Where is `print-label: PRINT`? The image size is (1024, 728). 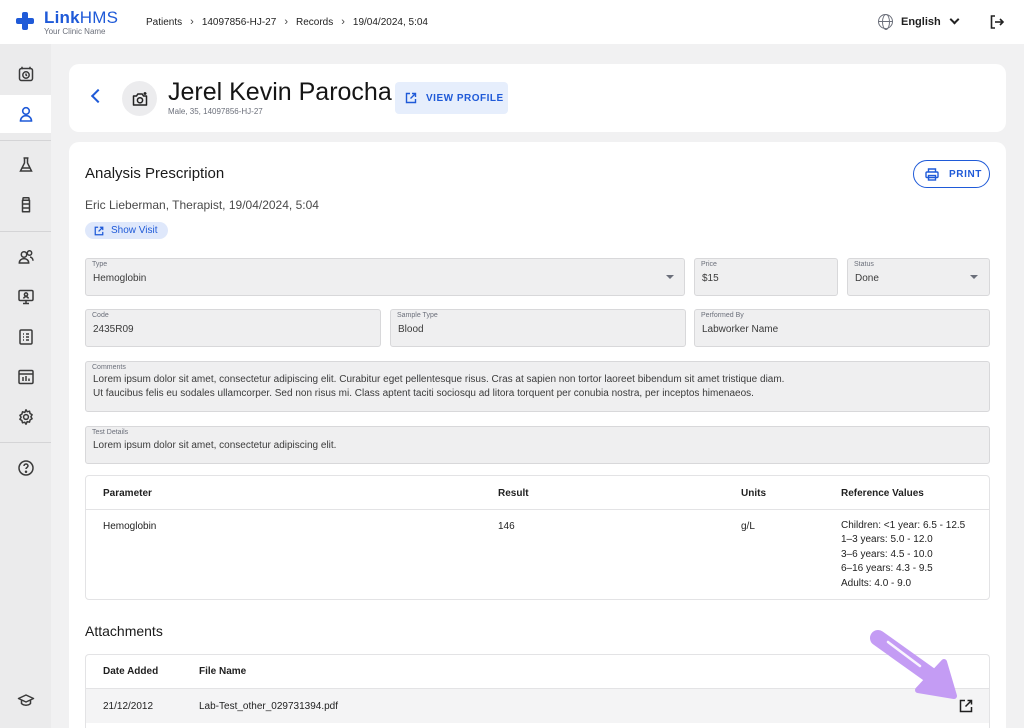
print-label: PRINT is located at coordinates (965, 174).